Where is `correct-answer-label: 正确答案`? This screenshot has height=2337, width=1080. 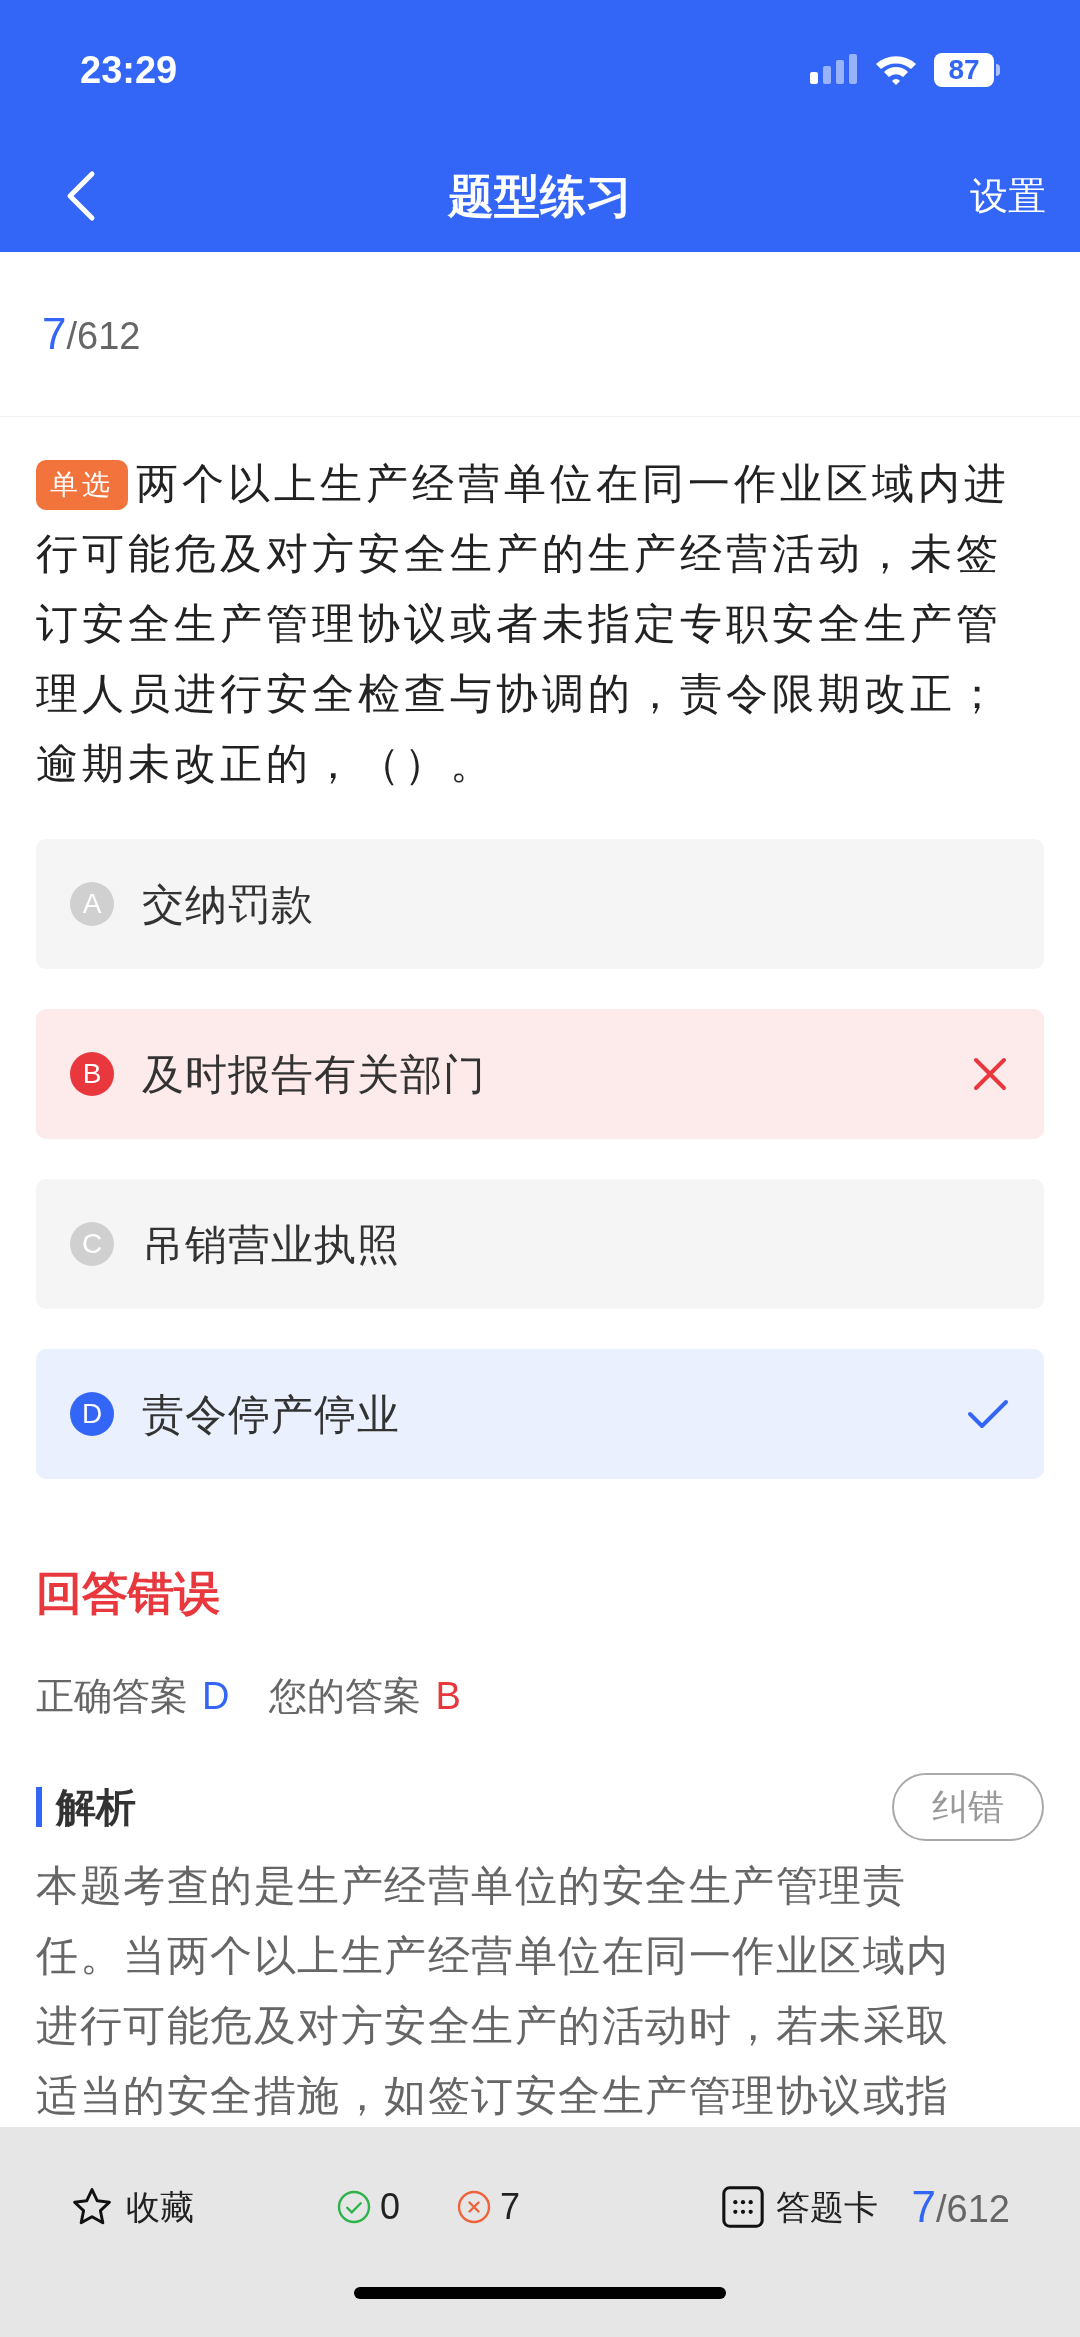
correct-answer-label: 正确答案 is located at coordinates (112, 1696).